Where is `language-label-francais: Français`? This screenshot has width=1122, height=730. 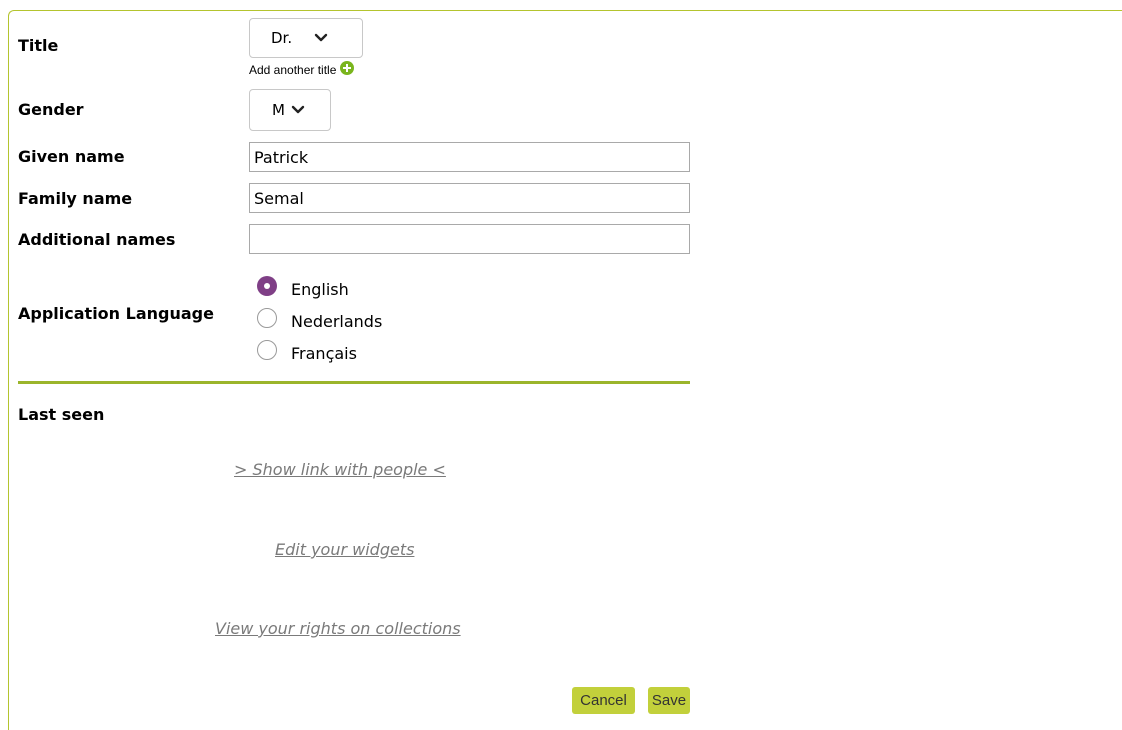
language-label-francais: Français is located at coordinates (324, 353).